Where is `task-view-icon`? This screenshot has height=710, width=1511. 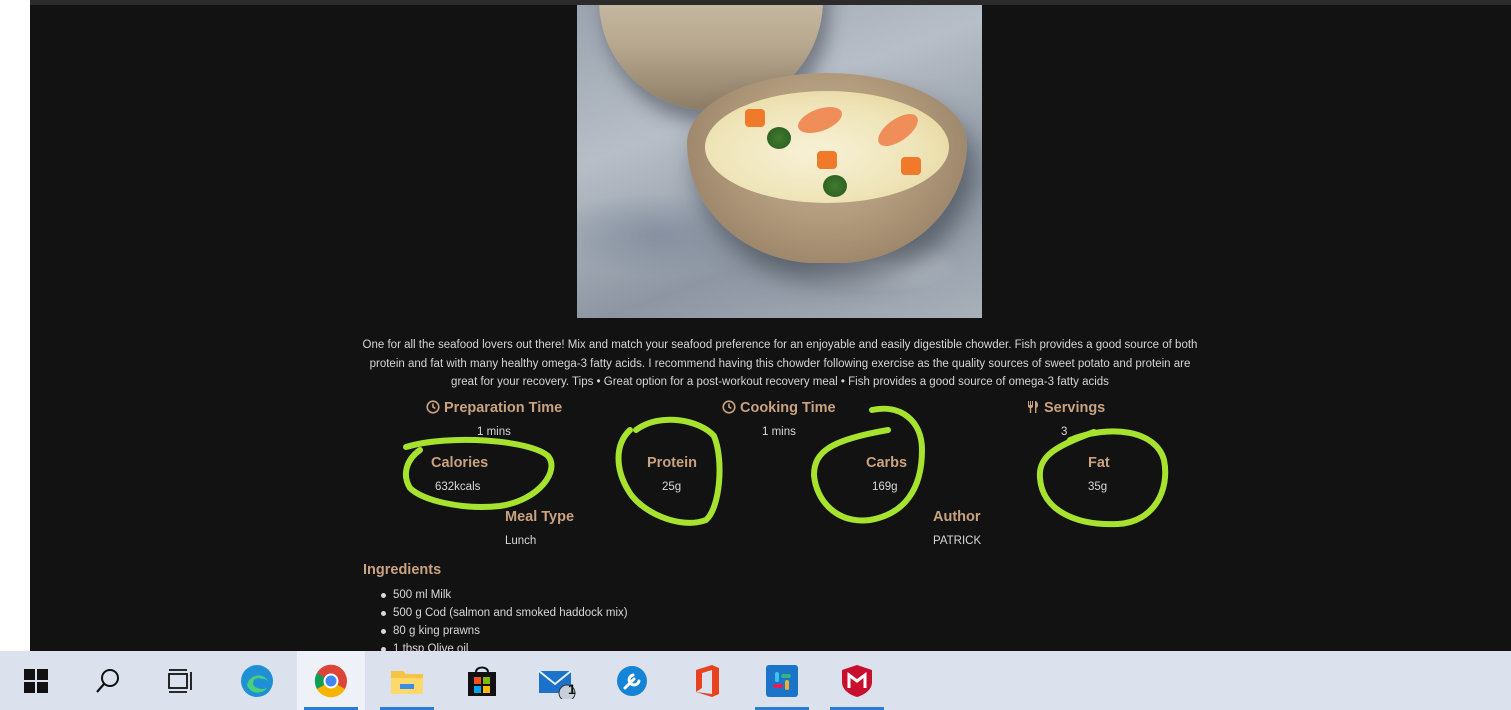
task-view-icon is located at coordinates (180, 680).